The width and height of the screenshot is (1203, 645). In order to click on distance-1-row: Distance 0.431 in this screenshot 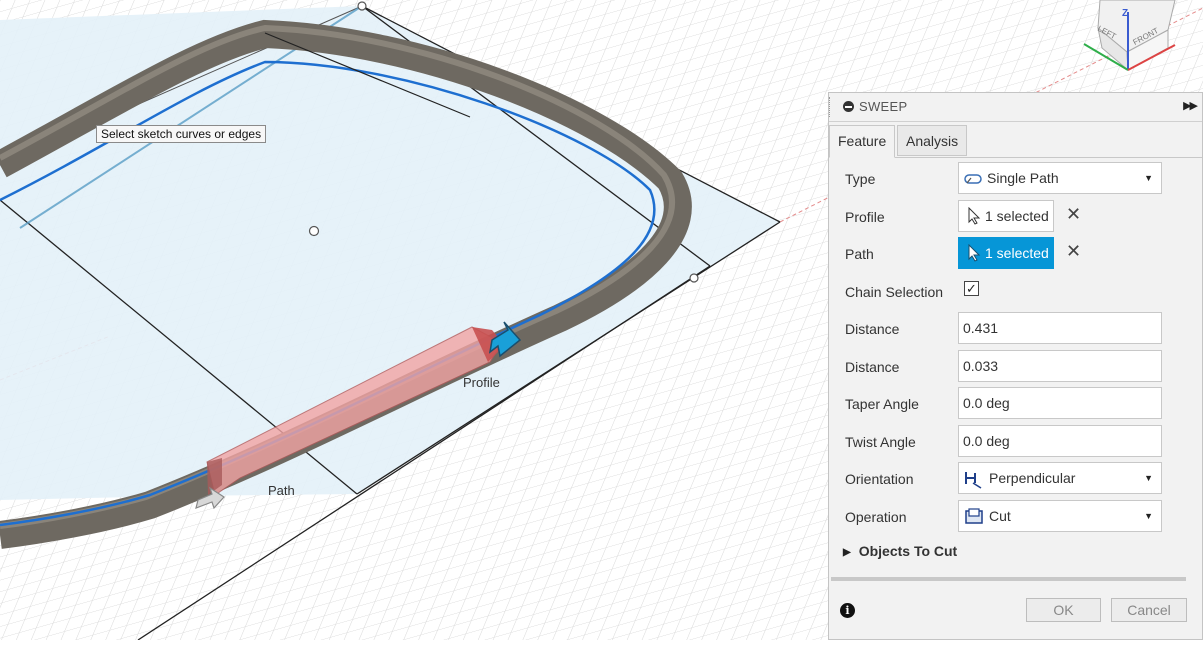, I will do `click(1015, 329)`.